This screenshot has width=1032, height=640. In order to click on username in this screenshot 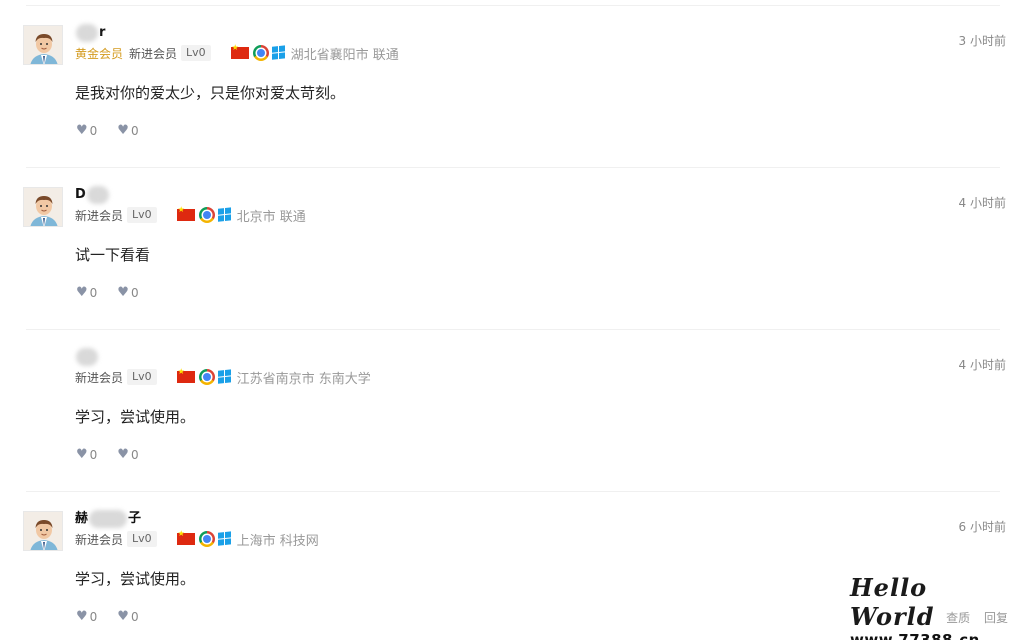, I will do `click(87, 357)`.